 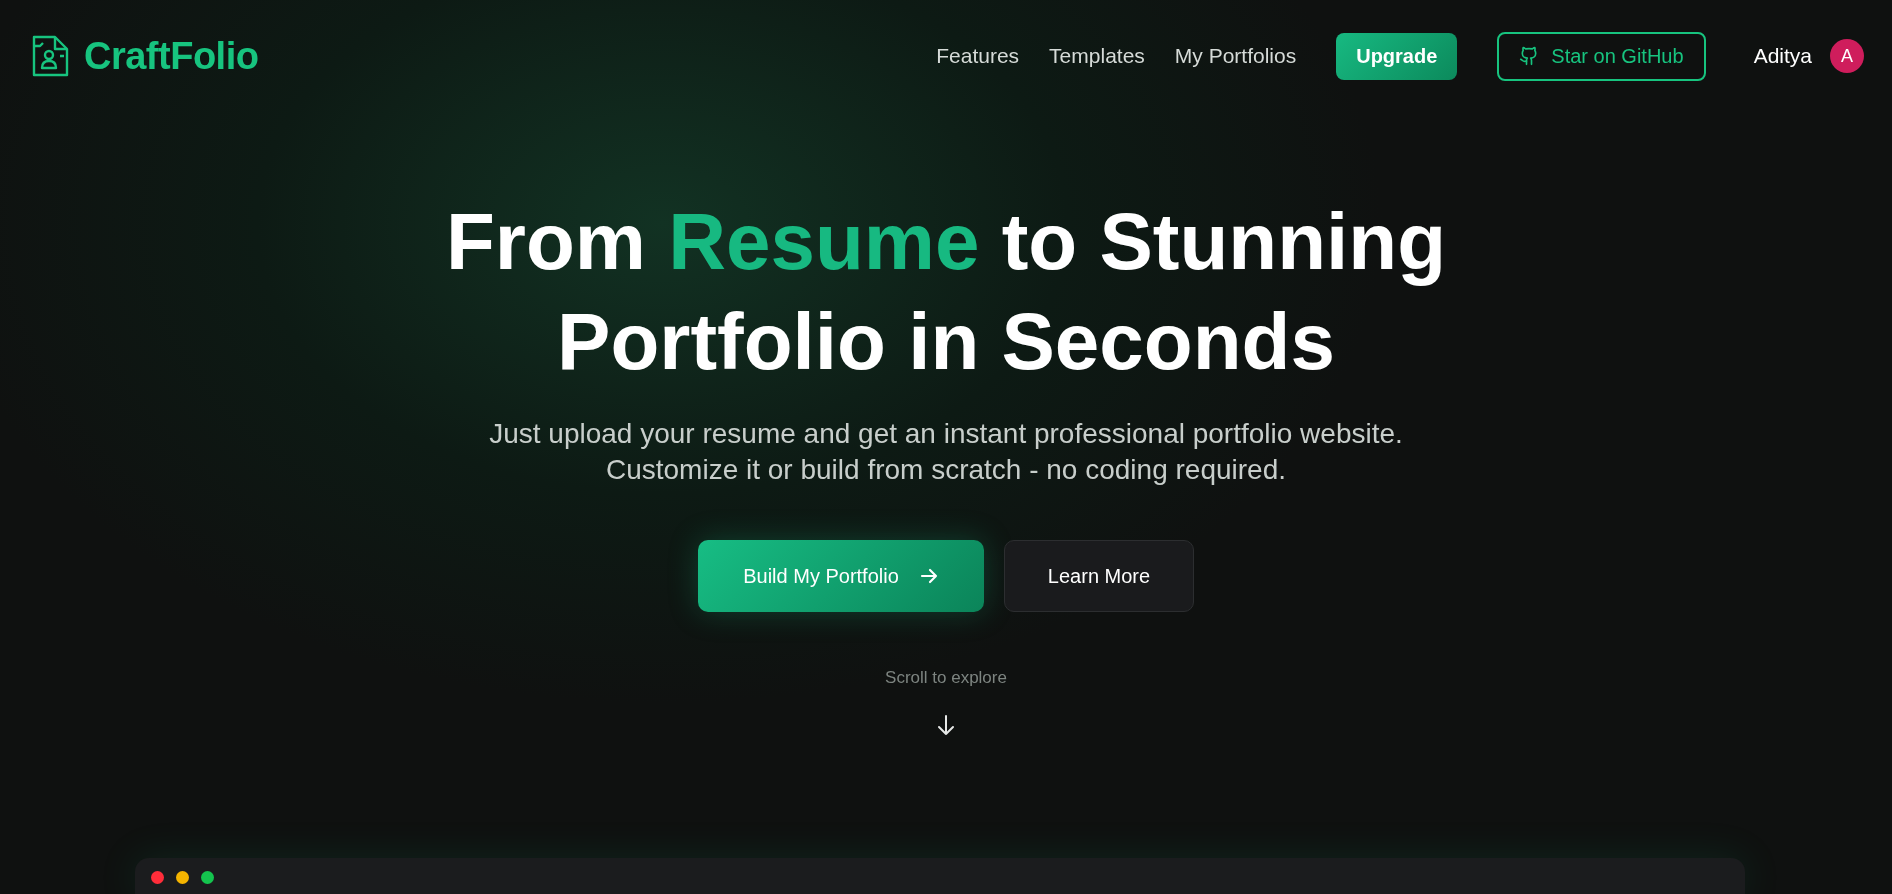 I want to click on learn-more-button: Learn More, so click(x=1099, y=576).